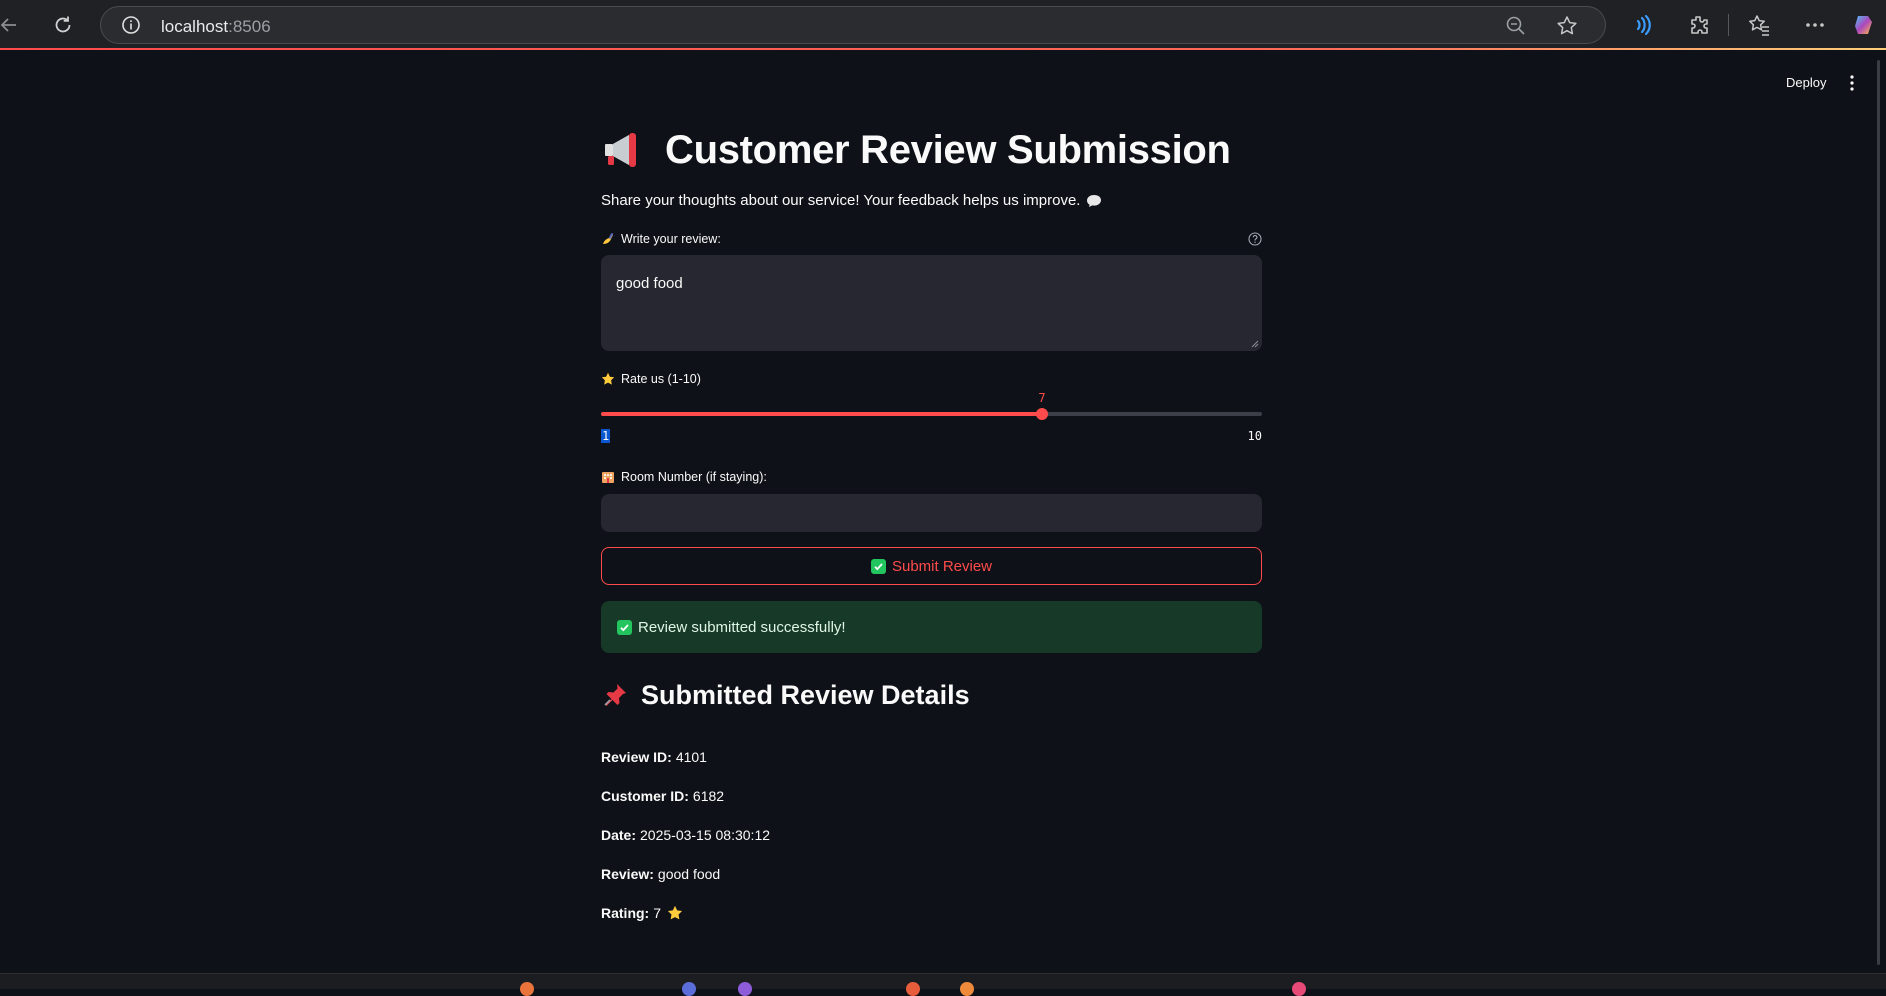 This screenshot has width=1886, height=996. I want to click on pushpin-icon, so click(615, 695).